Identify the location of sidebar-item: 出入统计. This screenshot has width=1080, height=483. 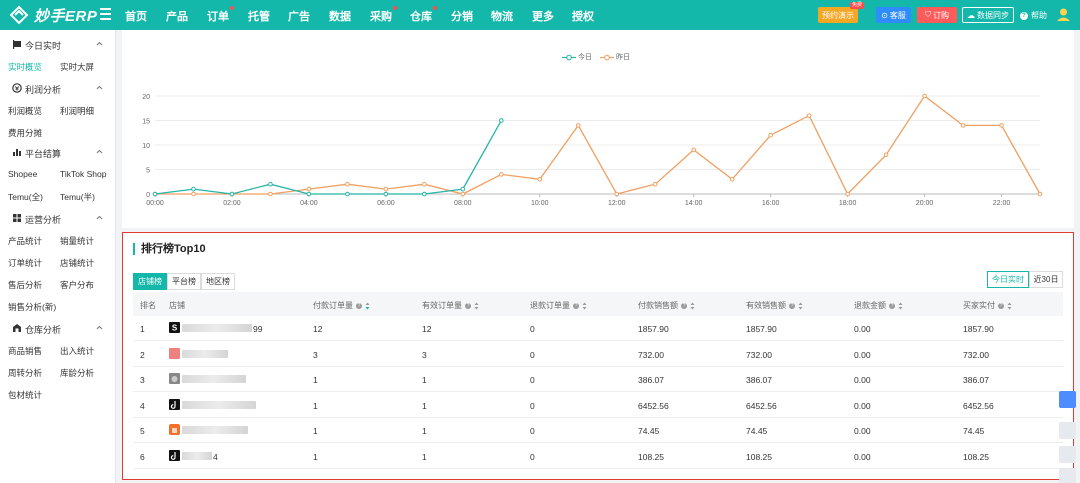
(77, 351).